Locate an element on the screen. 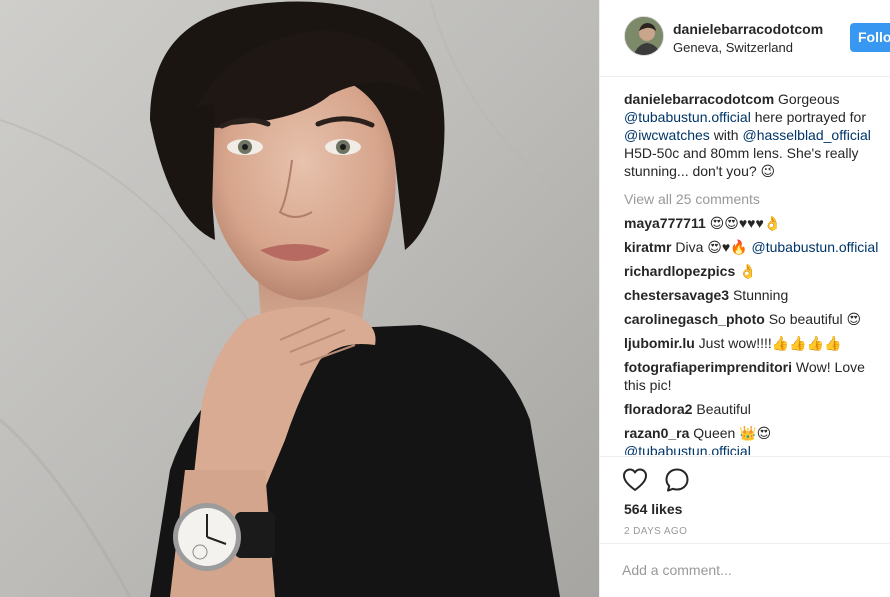 The height and width of the screenshot is (597, 890). comment-text: Beautiful is located at coordinates (723, 409).